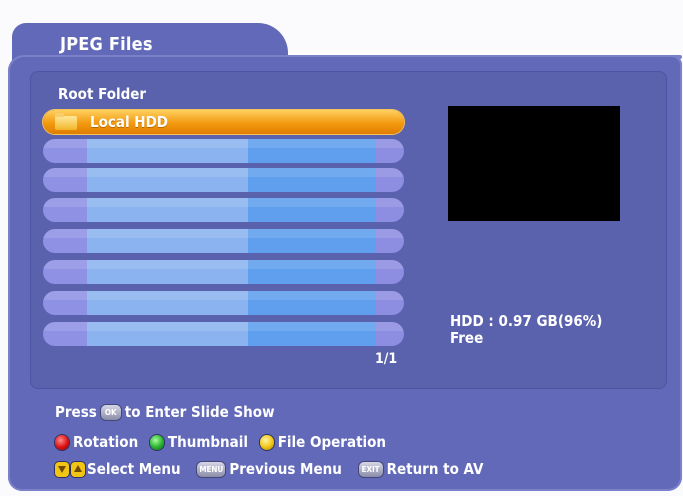 The width and height of the screenshot is (683, 496). What do you see at coordinates (129, 122) in the screenshot?
I see `file-list-item-label: Local HDD` at bounding box center [129, 122].